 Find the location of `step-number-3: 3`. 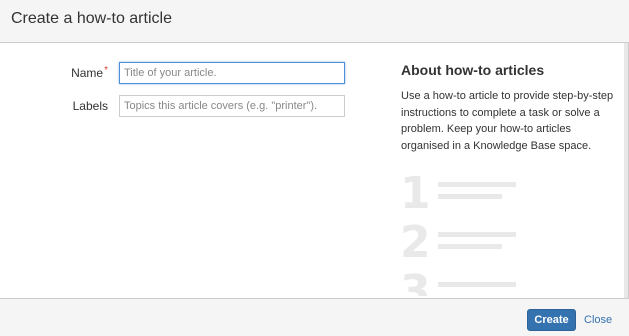

step-number-3: 3 is located at coordinates (415, 281).